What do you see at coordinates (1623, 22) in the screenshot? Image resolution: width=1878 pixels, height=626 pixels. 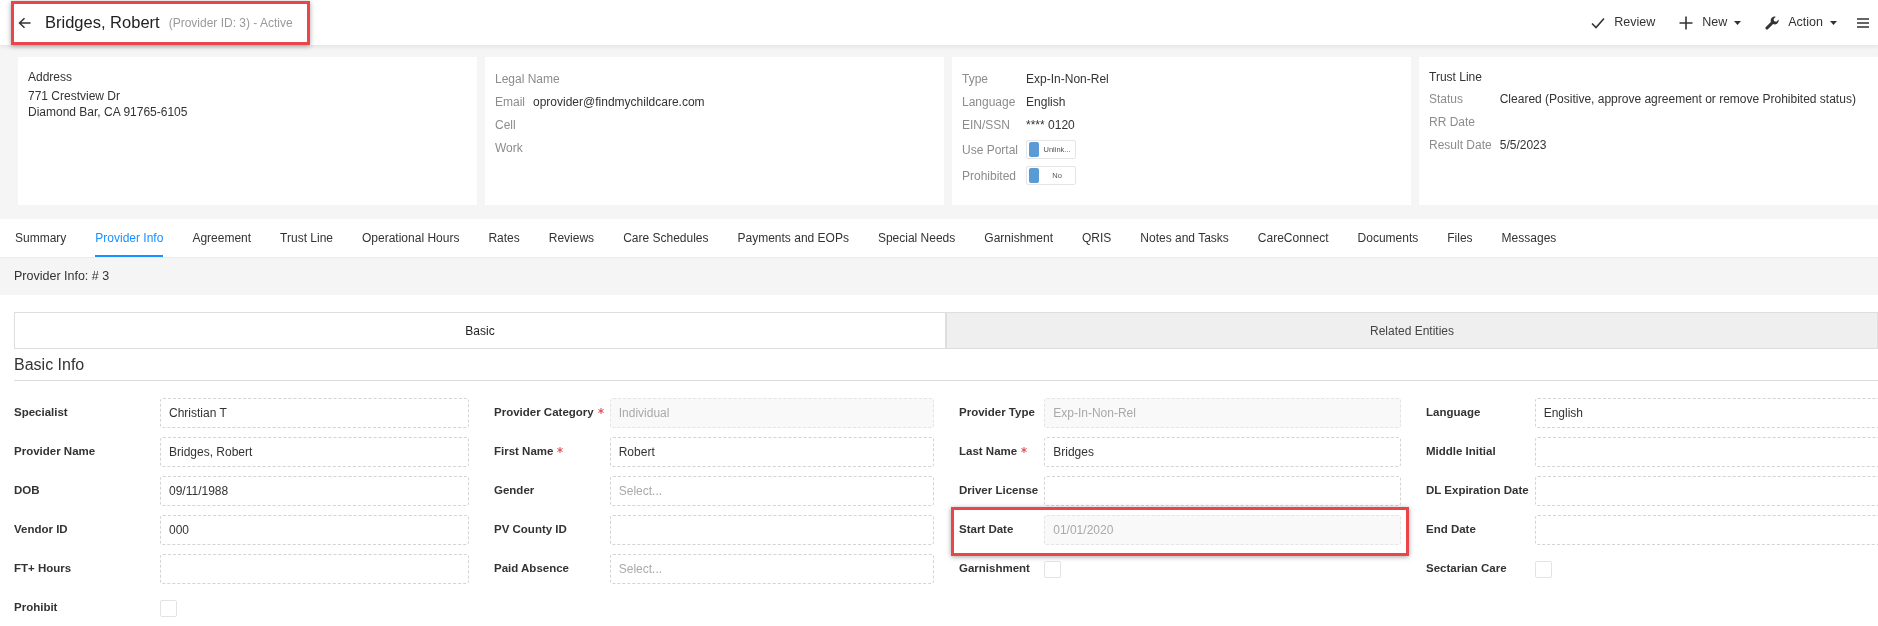 I see `toolbar-button: Review` at bounding box center [1623, 22].